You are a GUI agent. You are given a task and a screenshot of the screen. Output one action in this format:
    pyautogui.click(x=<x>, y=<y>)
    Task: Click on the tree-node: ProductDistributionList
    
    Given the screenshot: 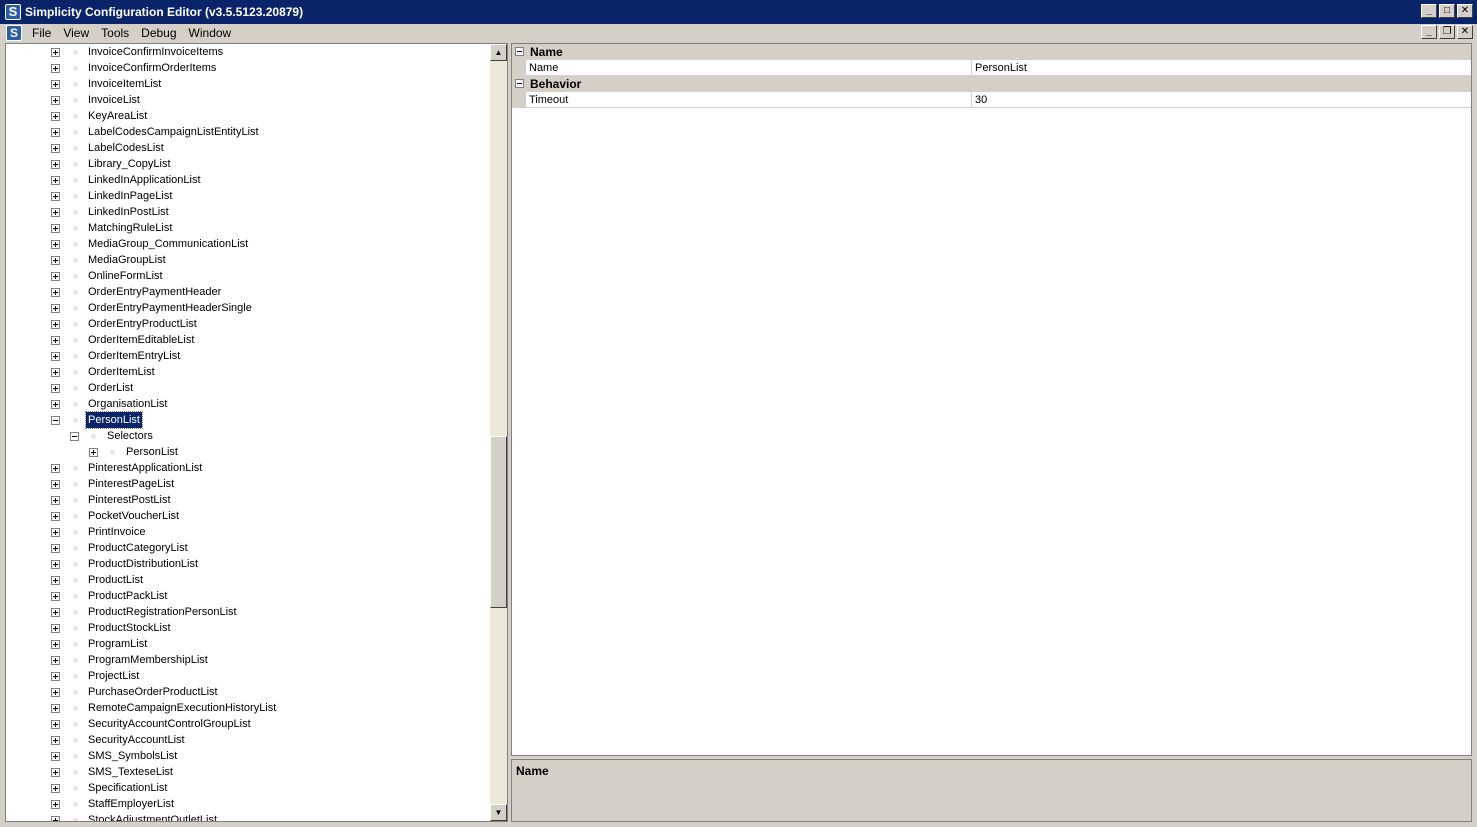 What is the action you would take?
    pyautogui.click(x=249, y=564)
    